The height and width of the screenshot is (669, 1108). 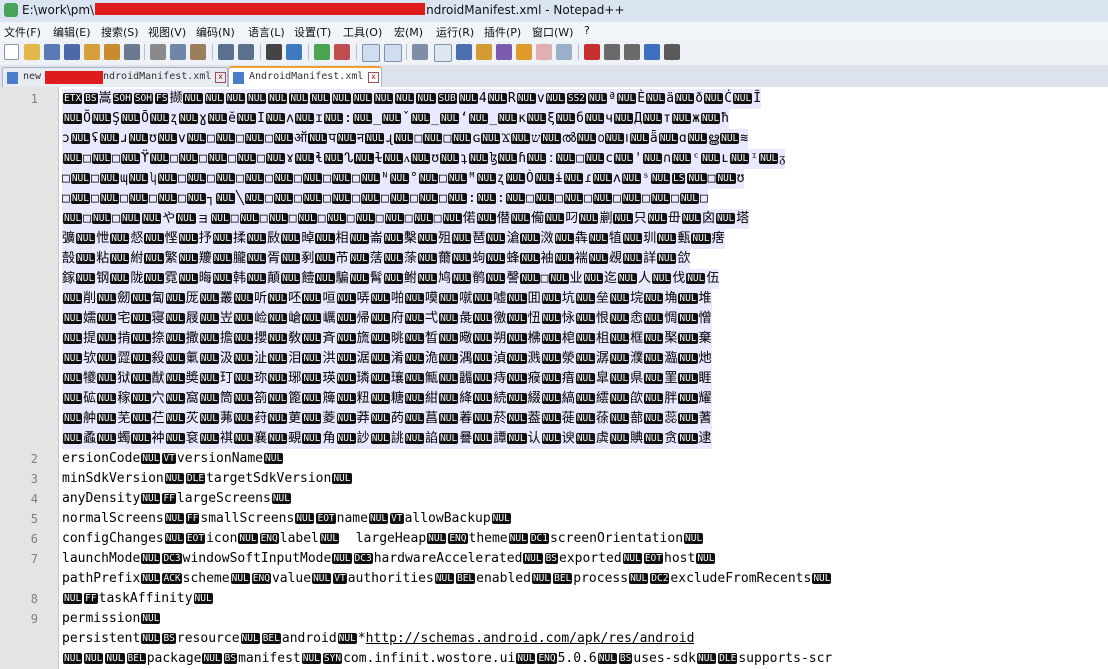 What do you see at coordinates (464, 52) in the screenshot?
I see `indent-guide-icon` at bounding box center [464, 52].